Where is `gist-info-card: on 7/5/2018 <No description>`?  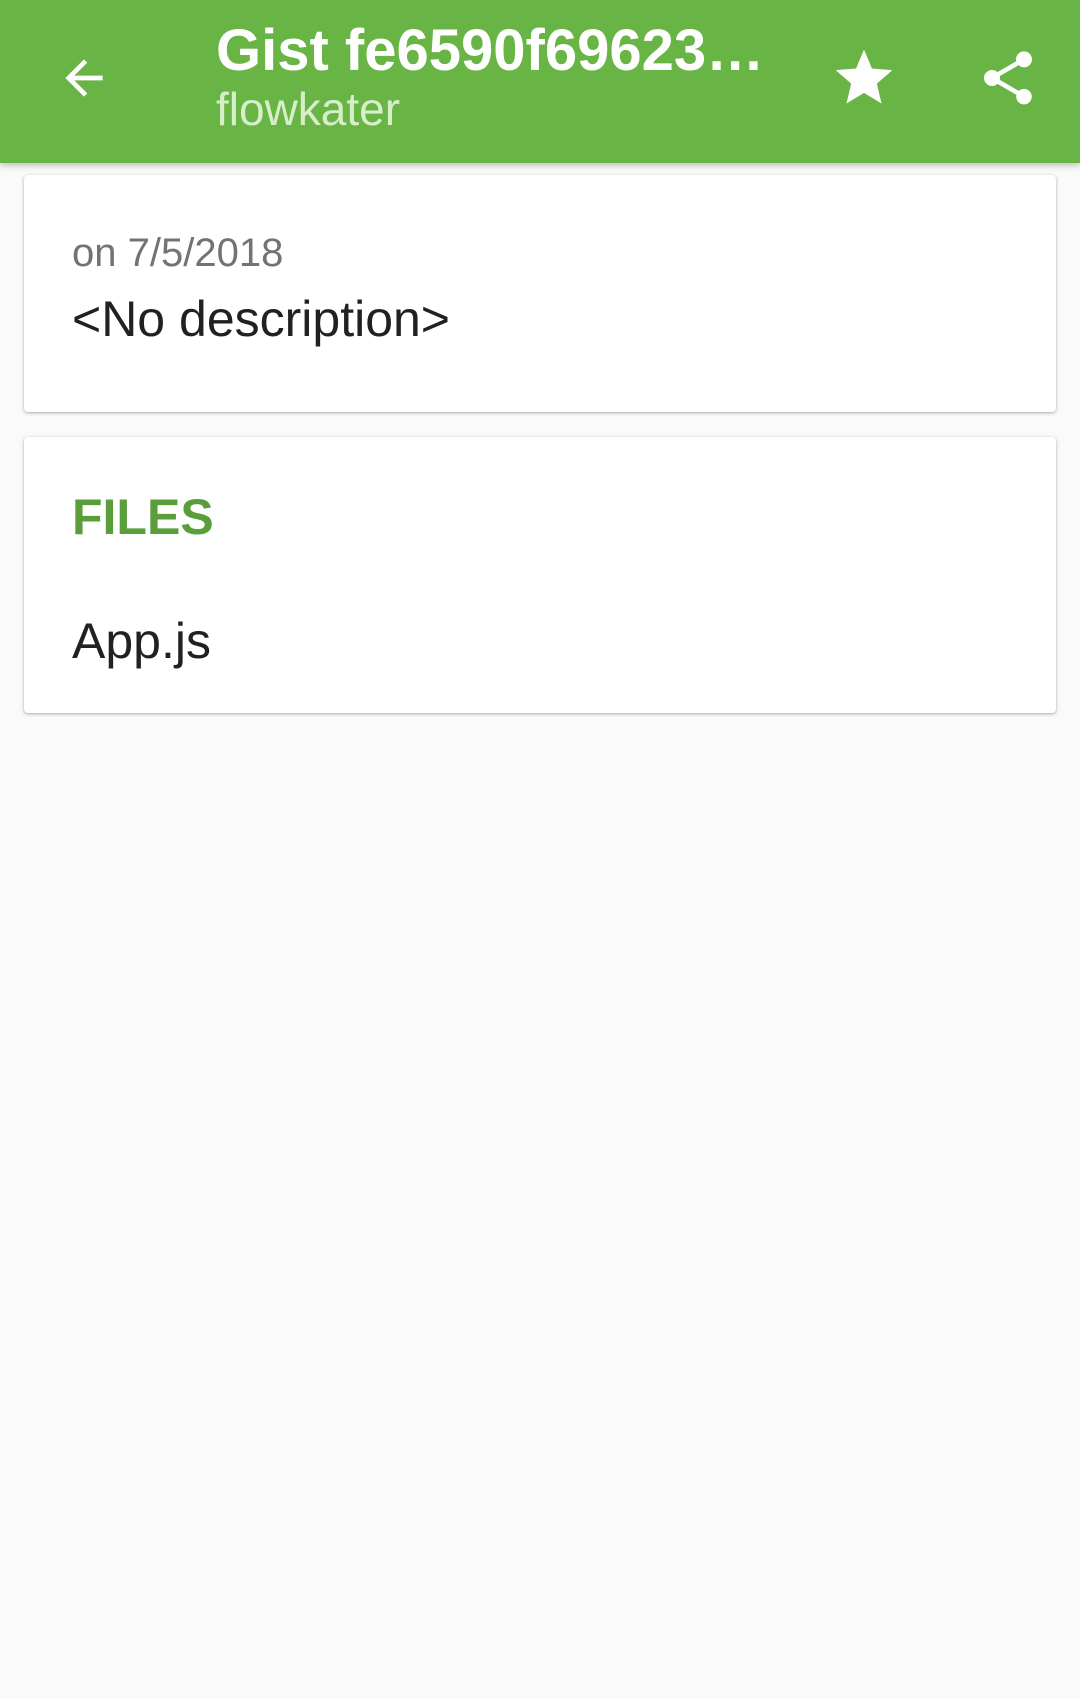 gist-info-card: on 7/5/2018 <No description> is located at coordinates (540, 293).